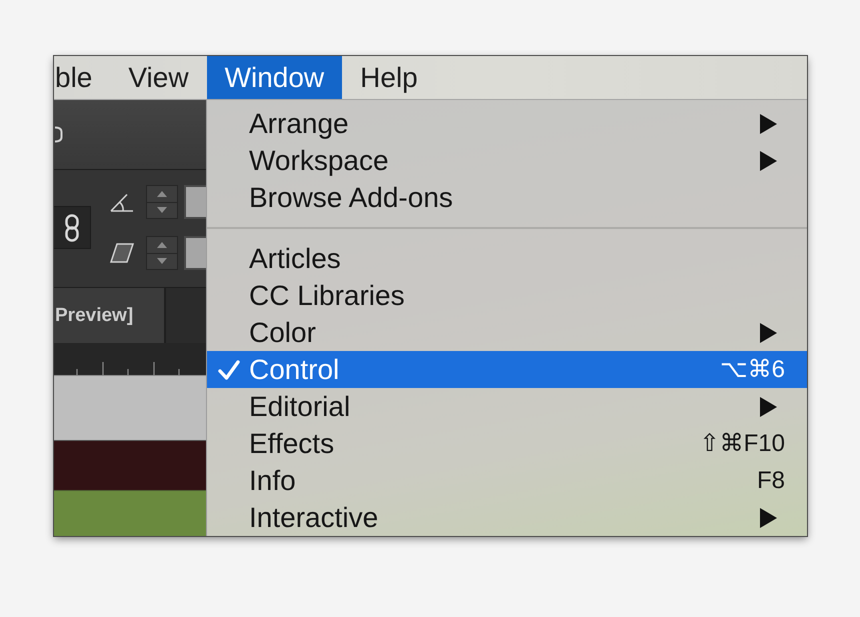  I want to click on menu-item: Control ⌥⌘6, so click(507, 369).